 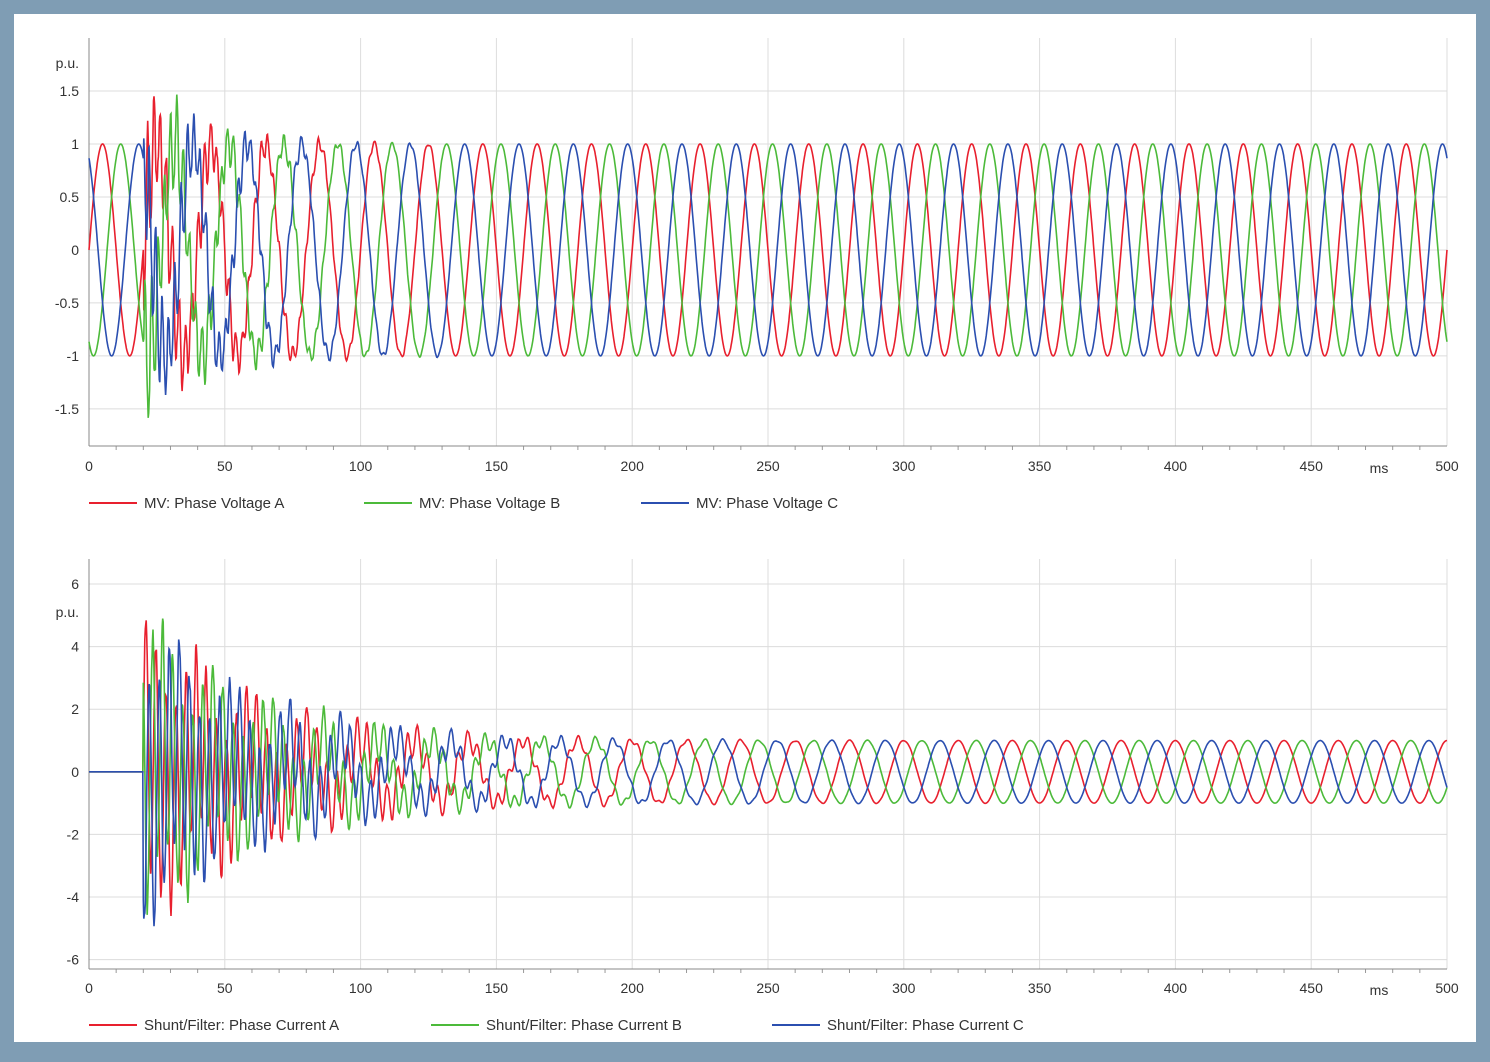 What do you see at coordinates (497, 988) in the screenshot?
I see `chart2-x-tick-label: 150` at bounding box center [497, 988].